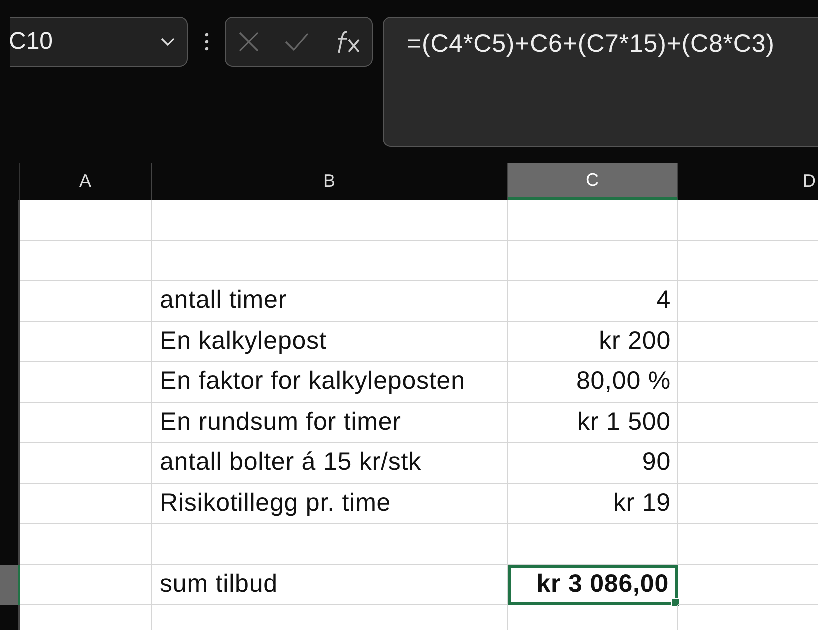 The height and width of the screenshot is (630, 818). What do you see at coordinates (593, 504) in the screenshot?
I see `table-cell: kr 19` at bounding box center [593, 504].